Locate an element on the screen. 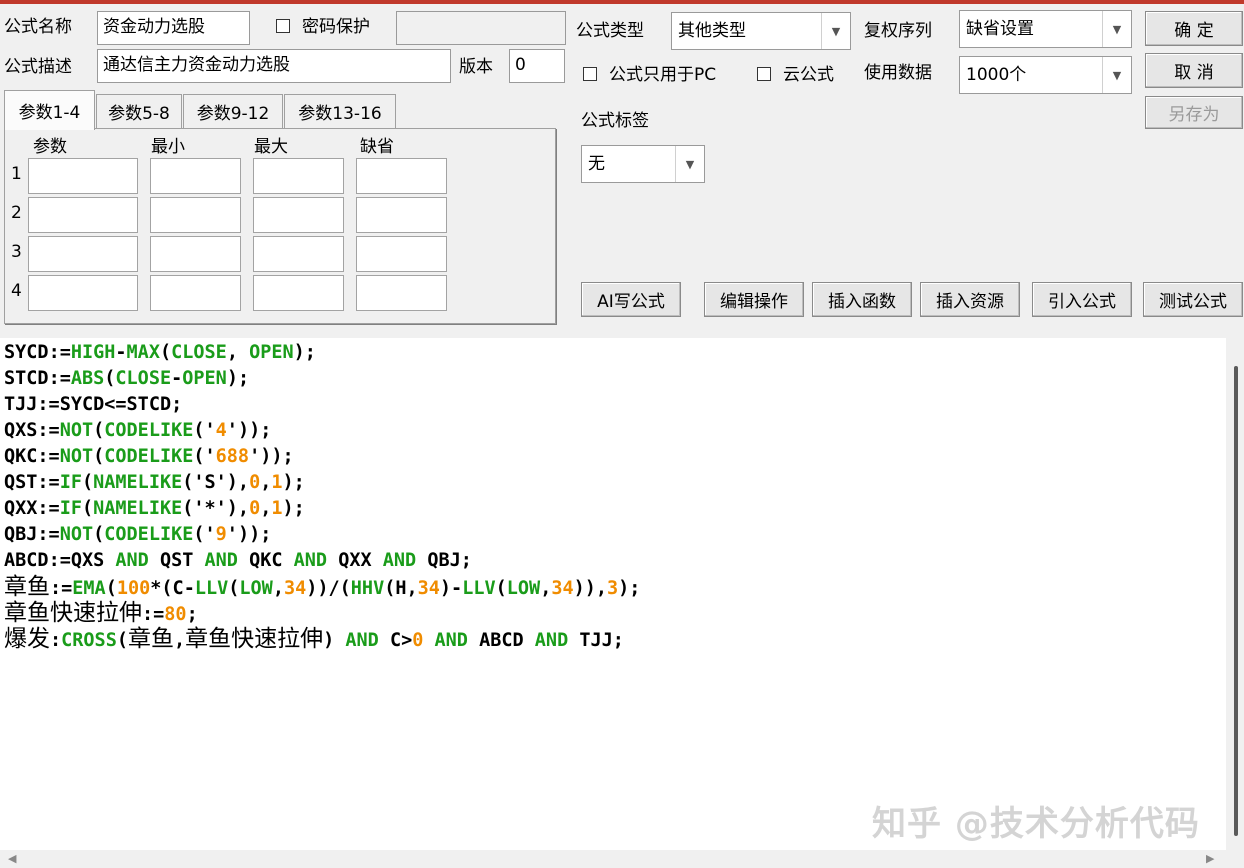 The width and height of the screenshot is (1244, 868). param-2-default-input is located at coordinates (401, 215).